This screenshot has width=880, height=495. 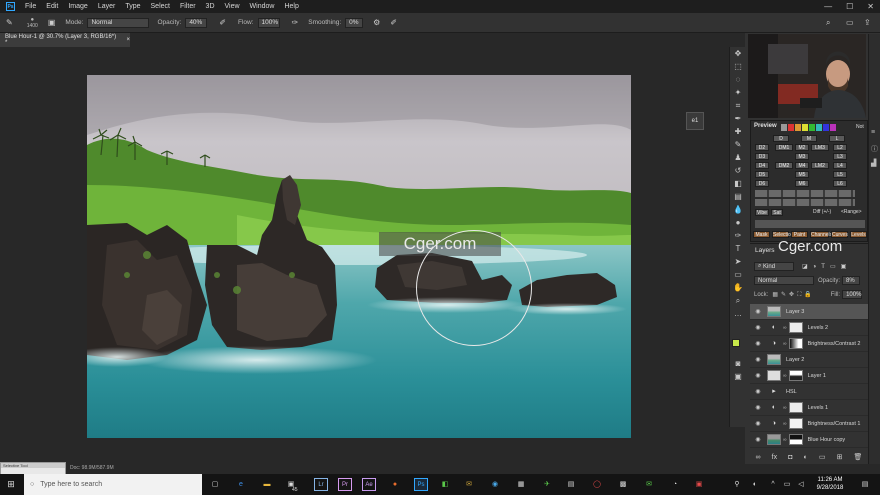 I want to click on channel-blue, so click(x=826, y=127).